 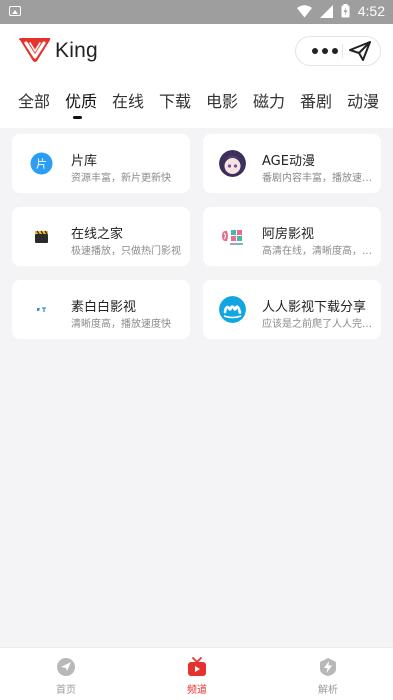 I want to click on nav-home: 首页, so click(x=66, y=674).